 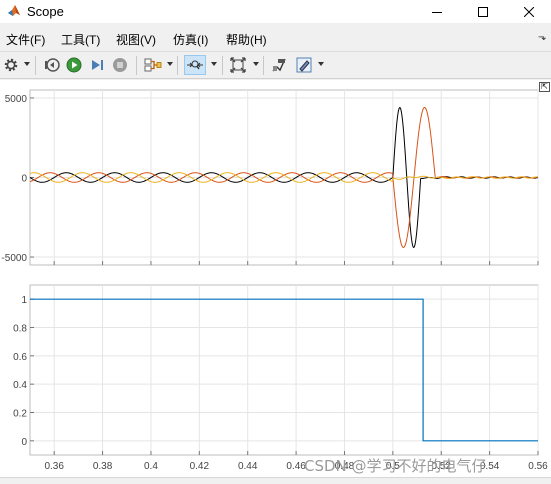 I want to click on matlab-logo-icon, so click(x=14, y=10).